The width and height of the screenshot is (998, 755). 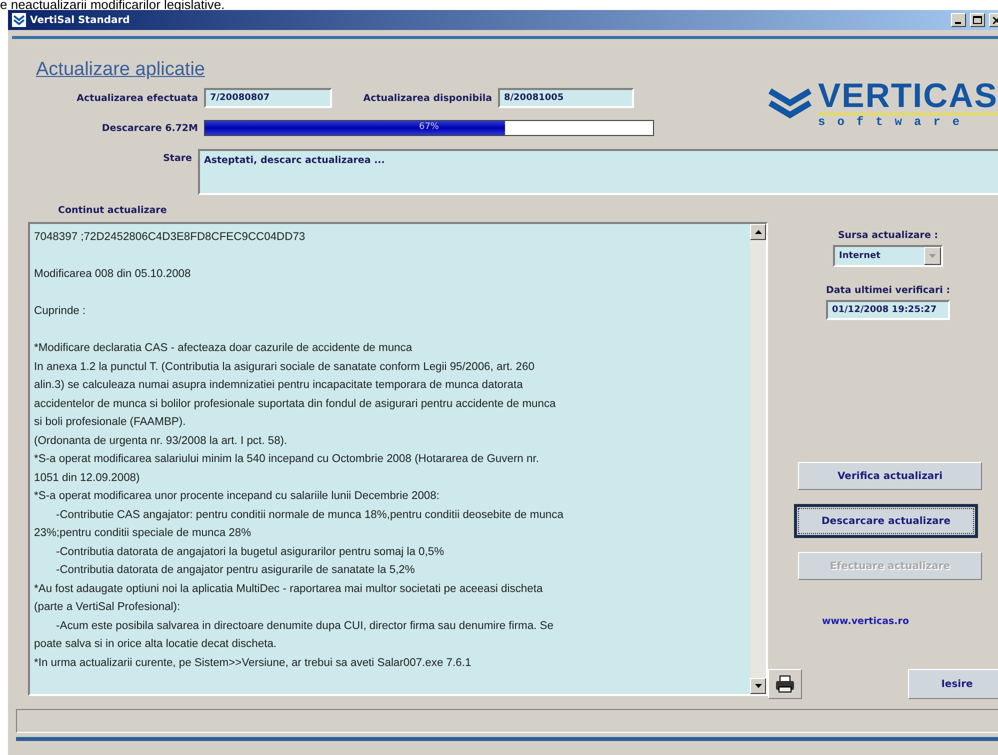 I want to click on content-line: *S-a operat modificarea salariului minim la 540 incepand cu Octombrie 2008 (Hotararea de Guvern nr., so click(x=287, y=459).